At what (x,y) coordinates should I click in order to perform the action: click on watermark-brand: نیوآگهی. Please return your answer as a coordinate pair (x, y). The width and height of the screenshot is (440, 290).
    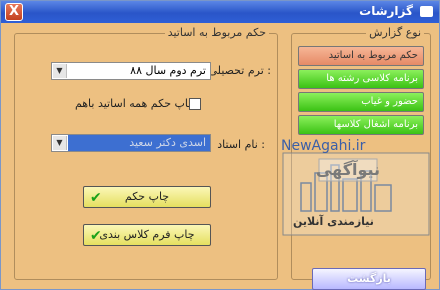
    Looking at the image, I should click on (348, 169).